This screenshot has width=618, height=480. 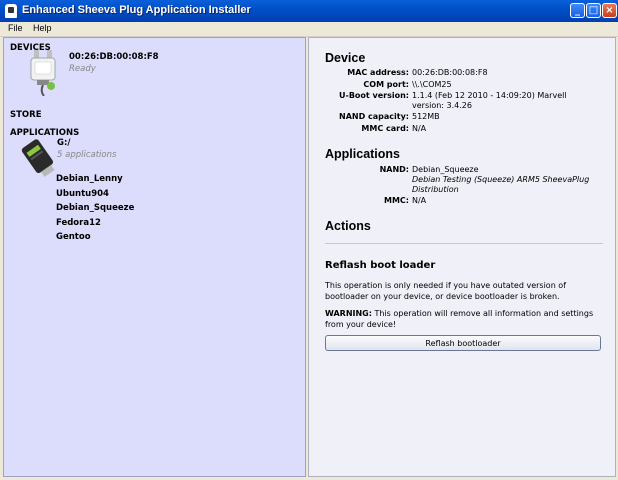 What do you see at coordinates (309, 29) in the screenshot?
I see `menu-bar: File Help` at bounding box center [309, 29].